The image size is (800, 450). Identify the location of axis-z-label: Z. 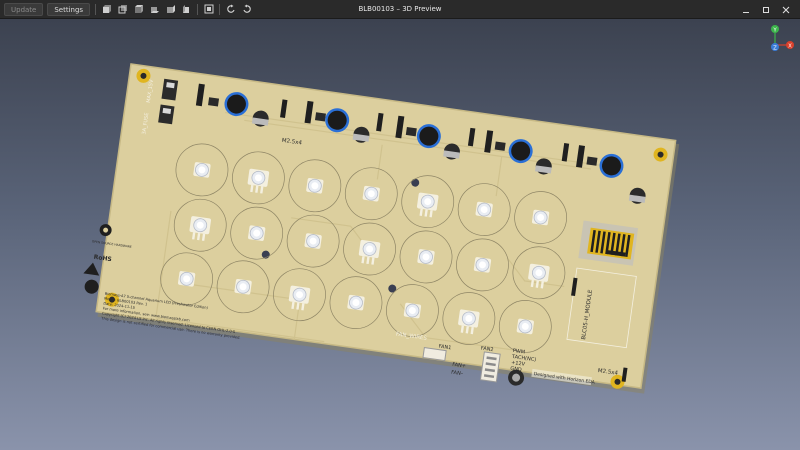
(775, 49).